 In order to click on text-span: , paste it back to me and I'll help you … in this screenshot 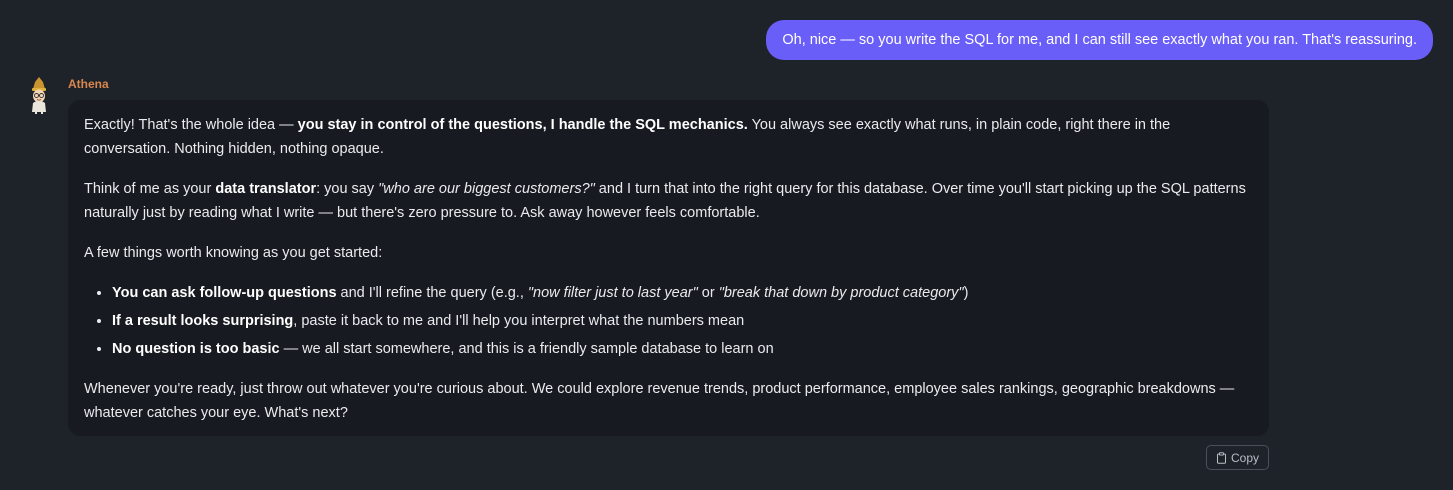, I will do `click(519, 321)`.